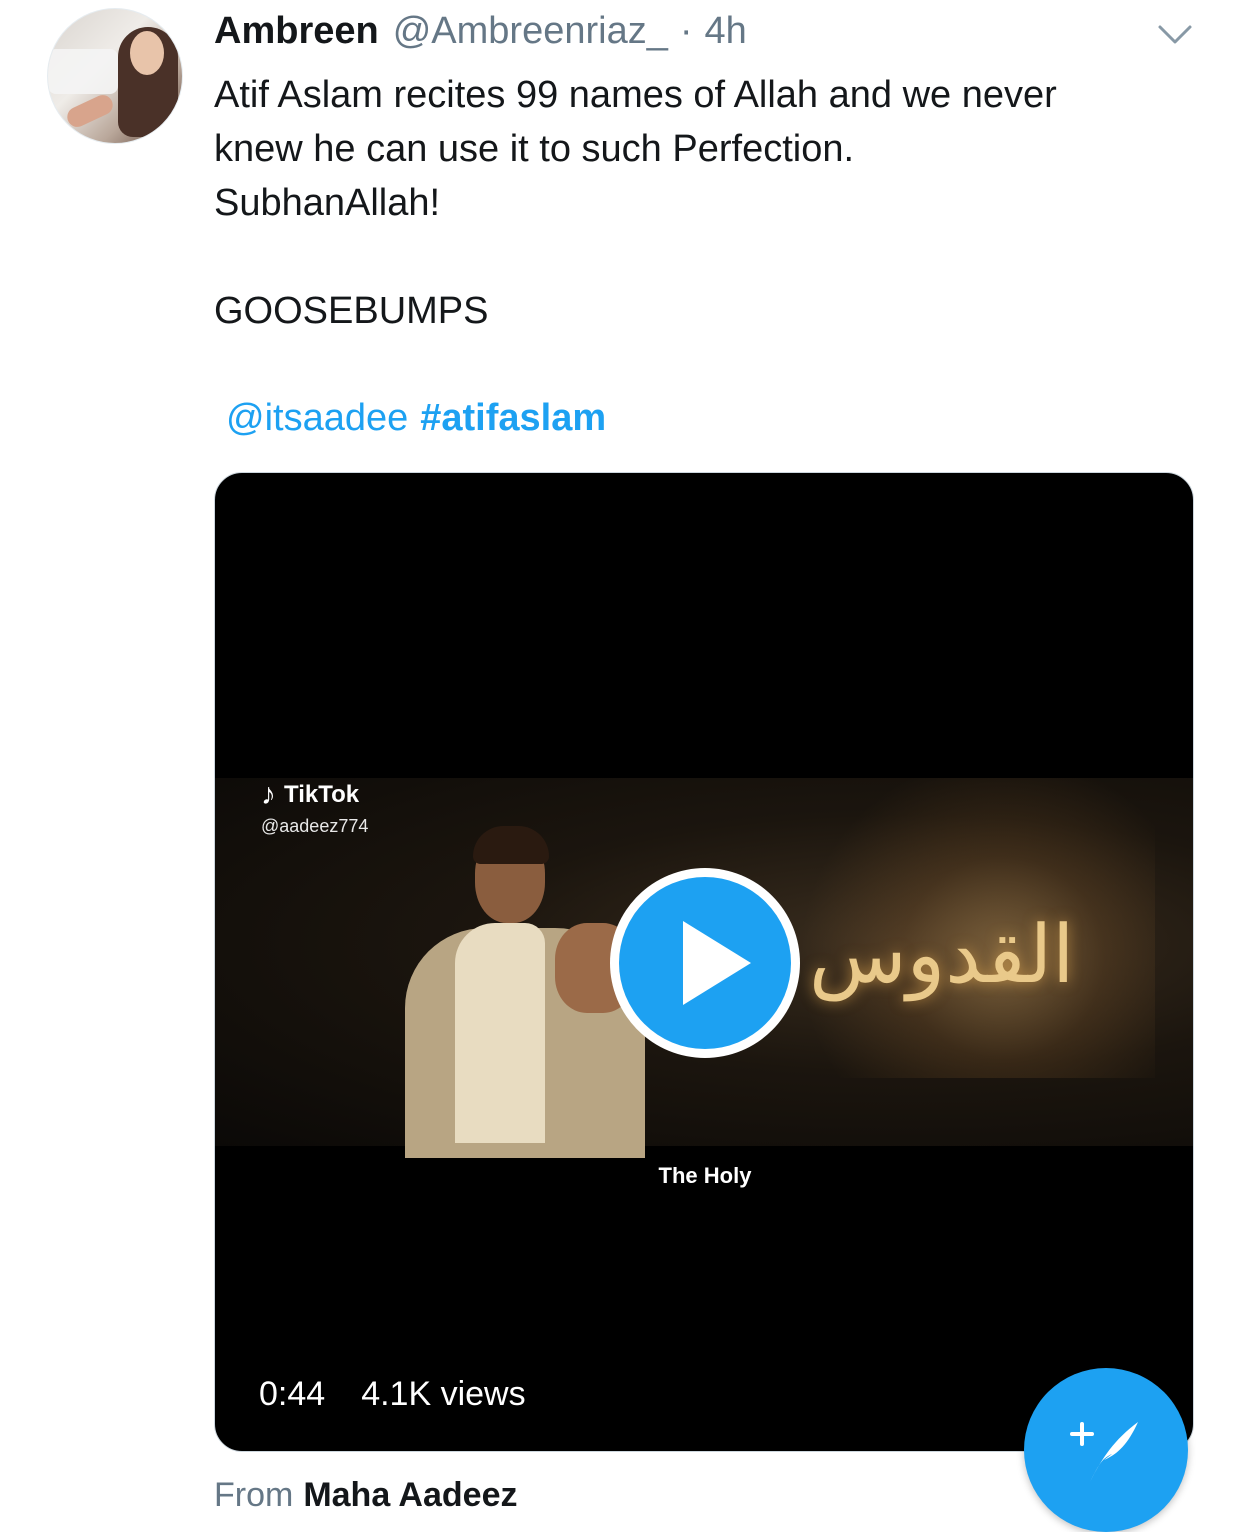 The height and width of the screenshot is (1532, 1242). I want to click on figure-hair, so click(511, 845).